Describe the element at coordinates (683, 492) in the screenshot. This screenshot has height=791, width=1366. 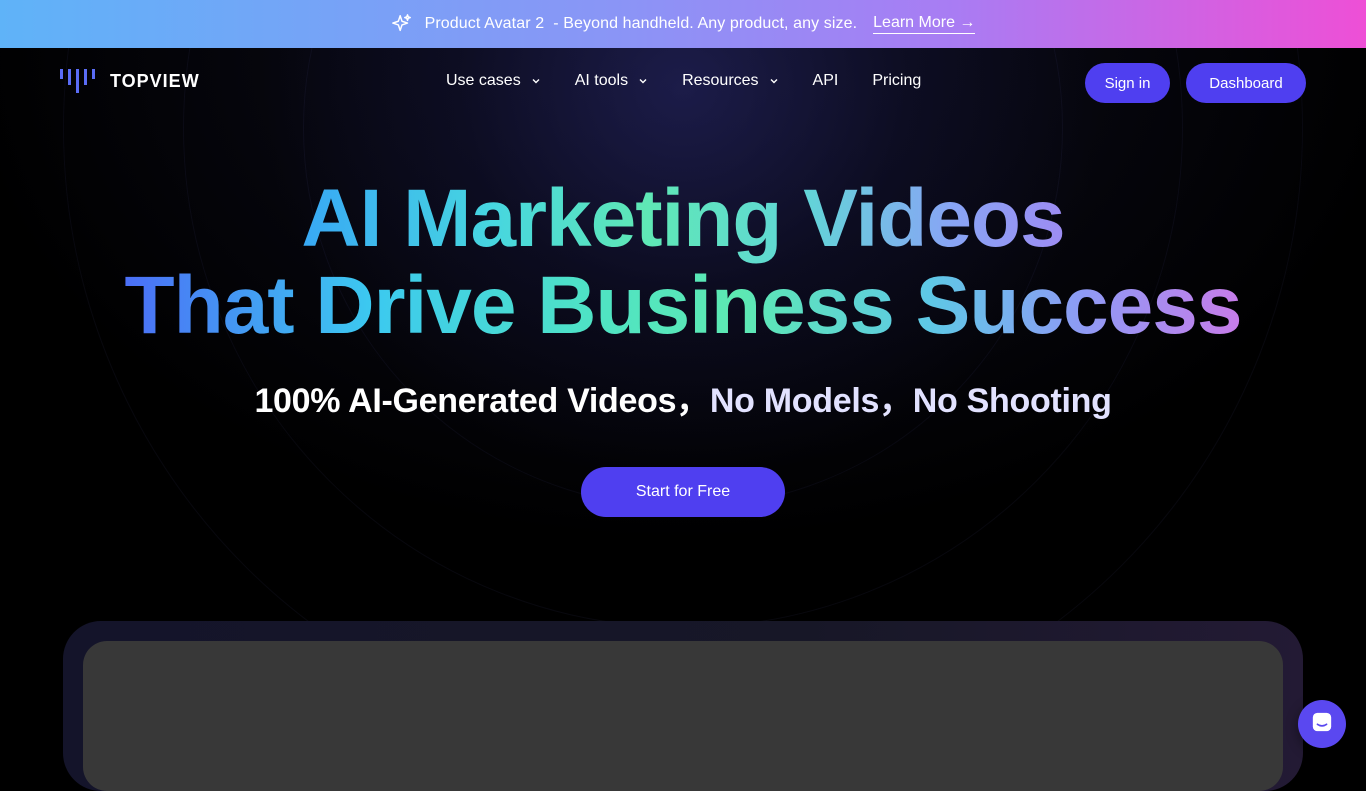
I see `start-for-free-button: Start for Free` at that location.